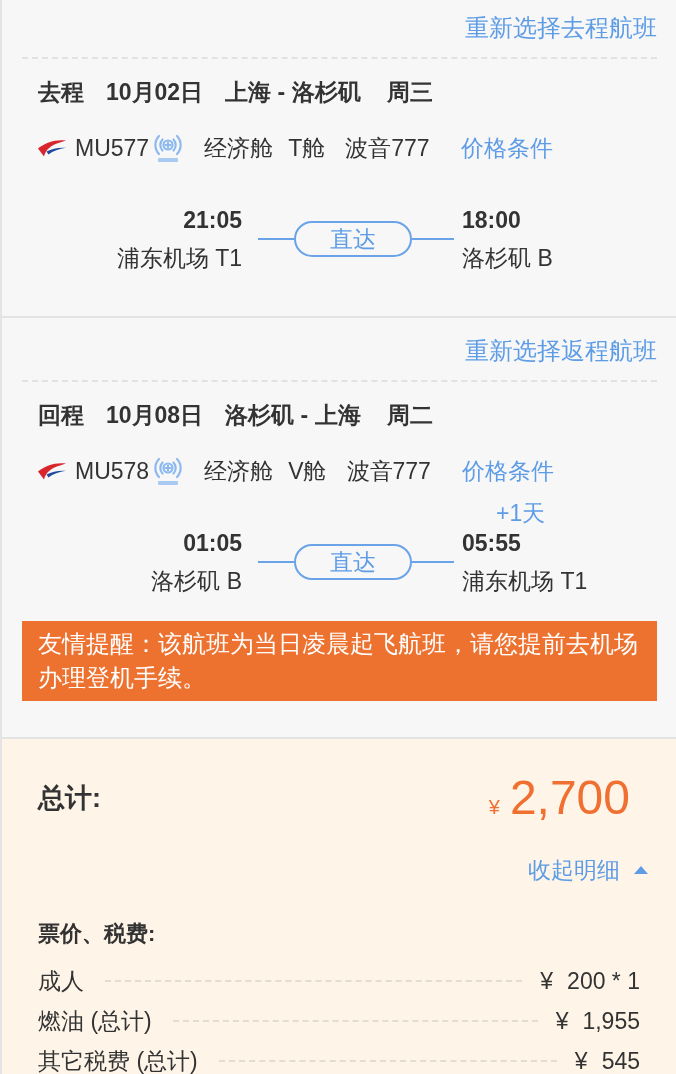 The width and height of the screenshot is (676, 1074). I want to click on trip-route: 洛杉矶 - 上海, so click(293, 415).